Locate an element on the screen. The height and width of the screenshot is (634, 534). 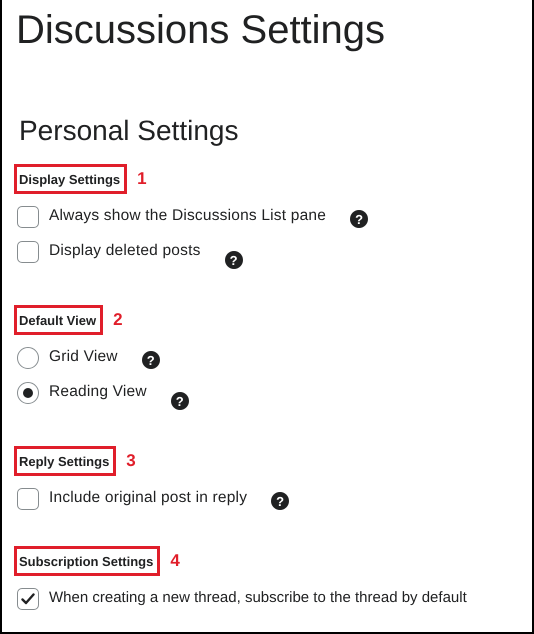
section-heading: Subscription Settings is located at coordinates (87, 561).